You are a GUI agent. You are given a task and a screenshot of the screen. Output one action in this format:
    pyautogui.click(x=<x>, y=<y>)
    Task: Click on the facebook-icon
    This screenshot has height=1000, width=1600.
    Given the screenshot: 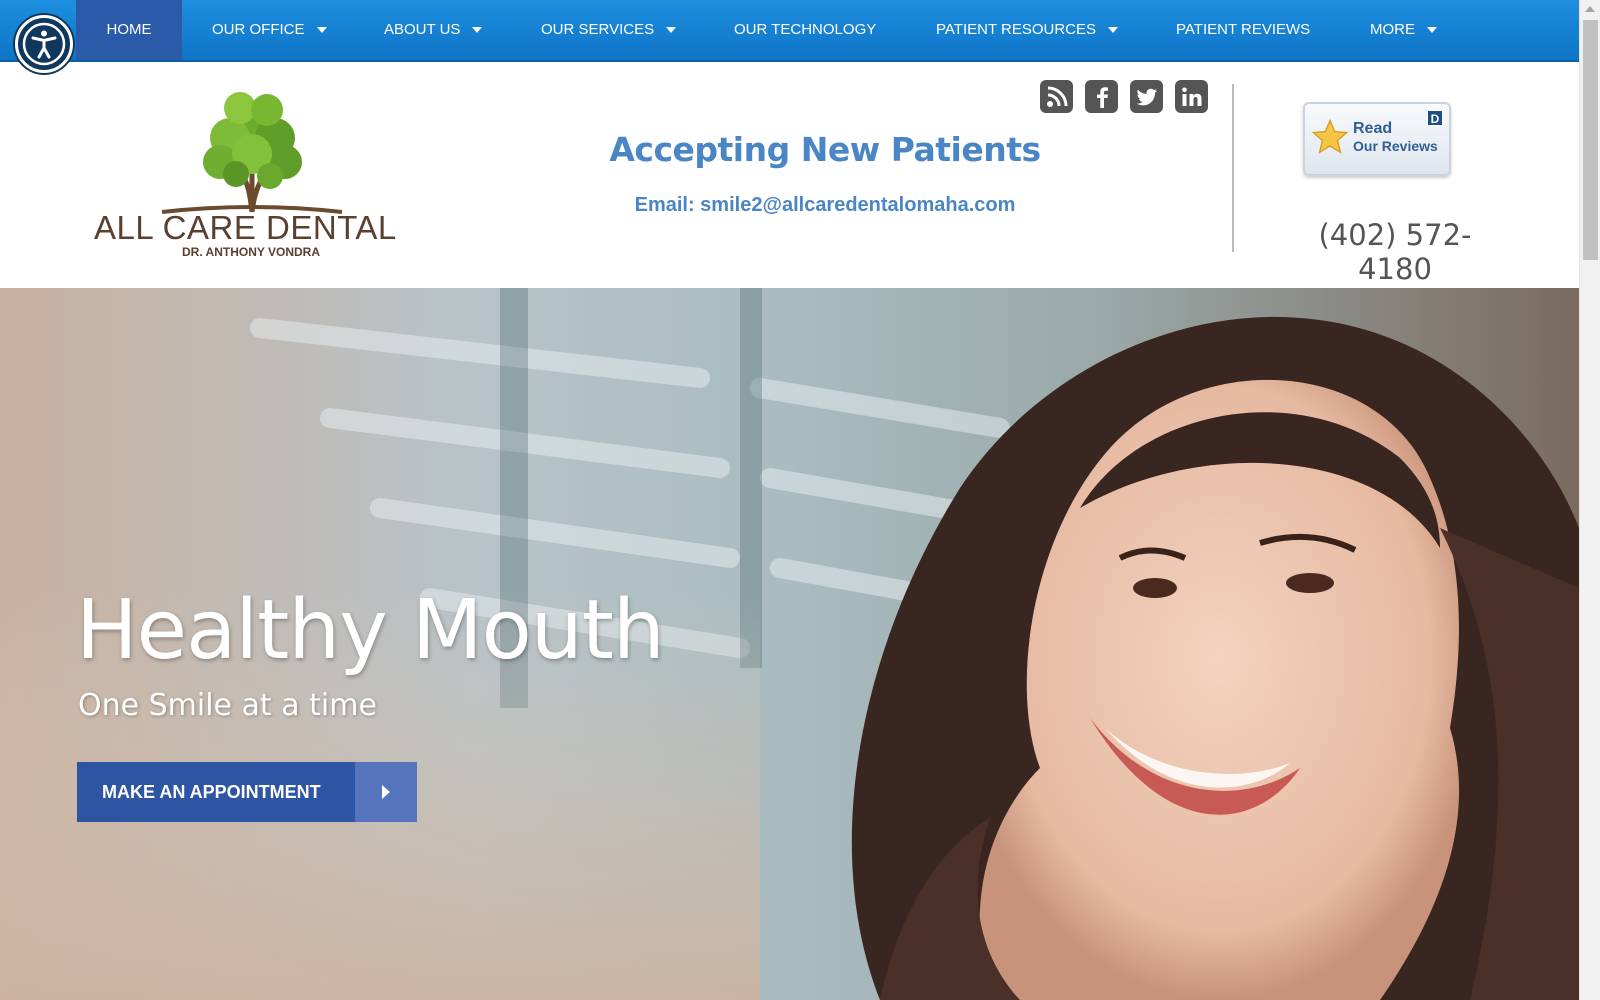 What is the action you would take?
    pyautogui.click(x=1102, y=97)
    